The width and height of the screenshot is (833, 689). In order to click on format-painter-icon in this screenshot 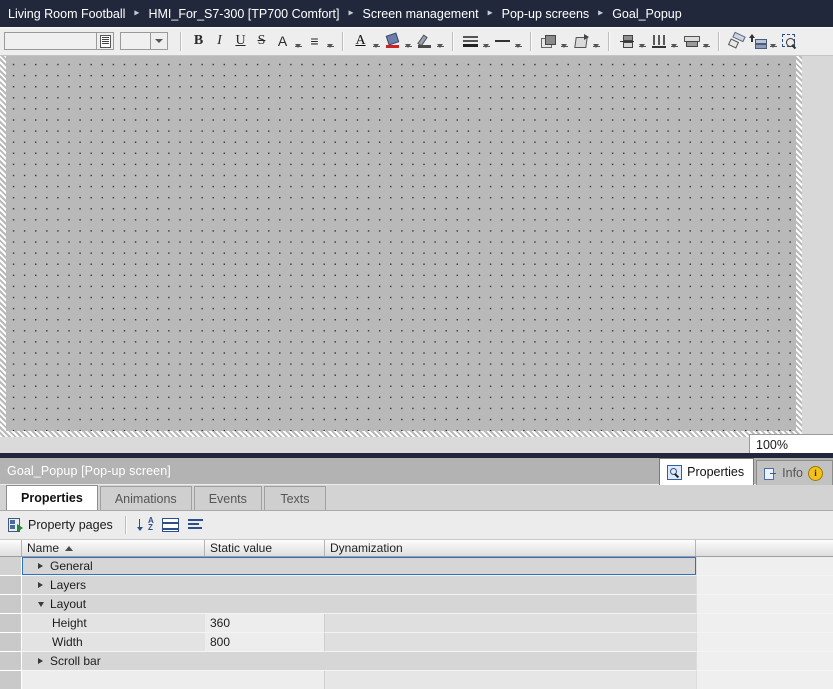, I will do `click(736, 41)`.